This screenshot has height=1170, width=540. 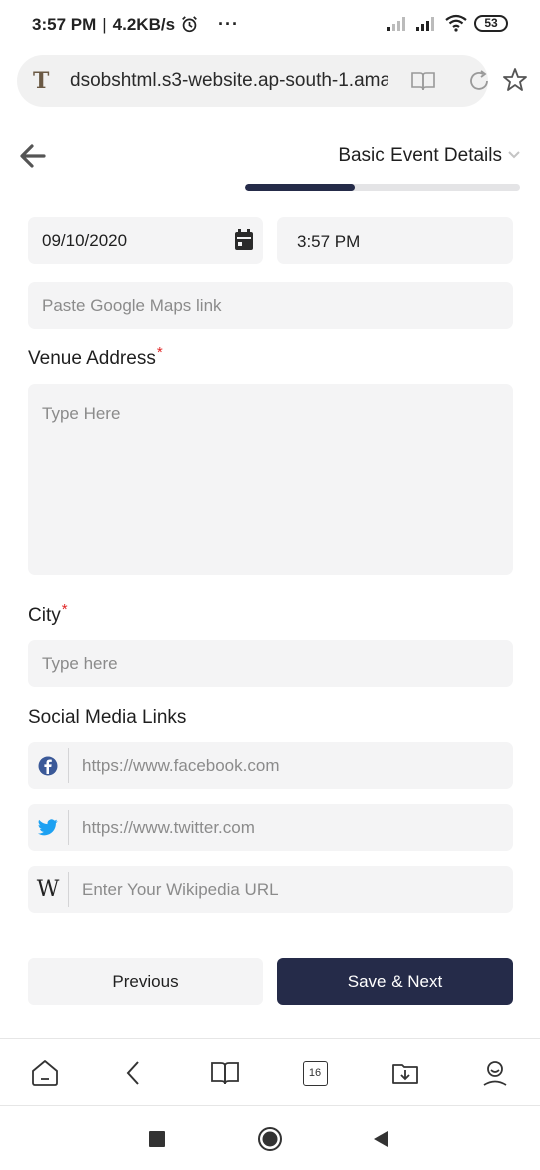 I want to click on maps-link-field, so click(x=270, y=305).